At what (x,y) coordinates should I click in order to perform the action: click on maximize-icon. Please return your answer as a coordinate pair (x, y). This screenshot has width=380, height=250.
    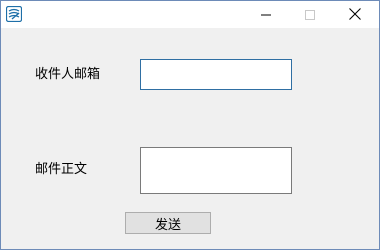
    Looking at the image, I should click on (309, 14).